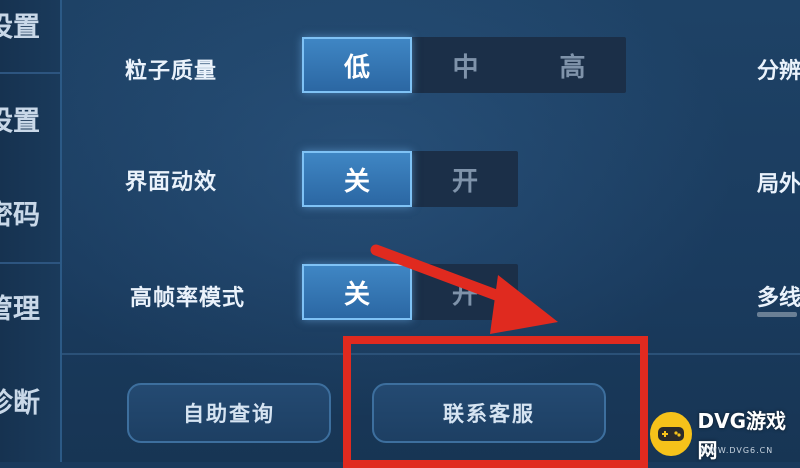 The height and width of the screenshot is (468, 800). What do you see at coordinates (671, 434) in the screenshot?
I see `gamepad-logo-icon` at bounding box center [671, 434].